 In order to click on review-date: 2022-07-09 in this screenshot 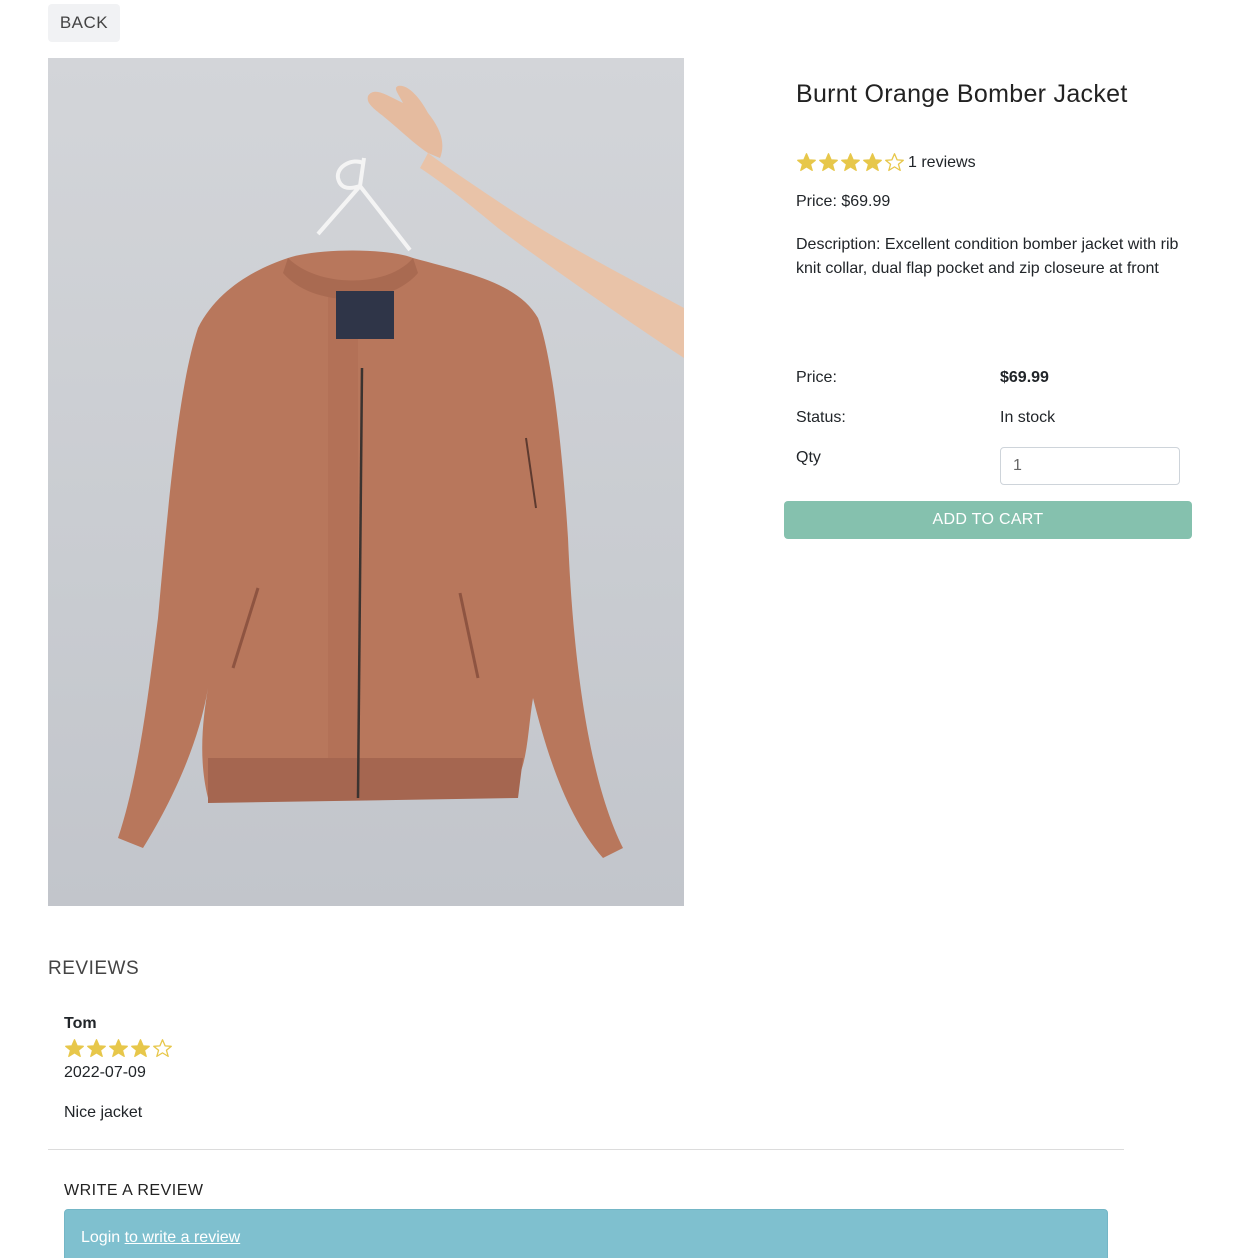, I will do `click(105, 1072)`.